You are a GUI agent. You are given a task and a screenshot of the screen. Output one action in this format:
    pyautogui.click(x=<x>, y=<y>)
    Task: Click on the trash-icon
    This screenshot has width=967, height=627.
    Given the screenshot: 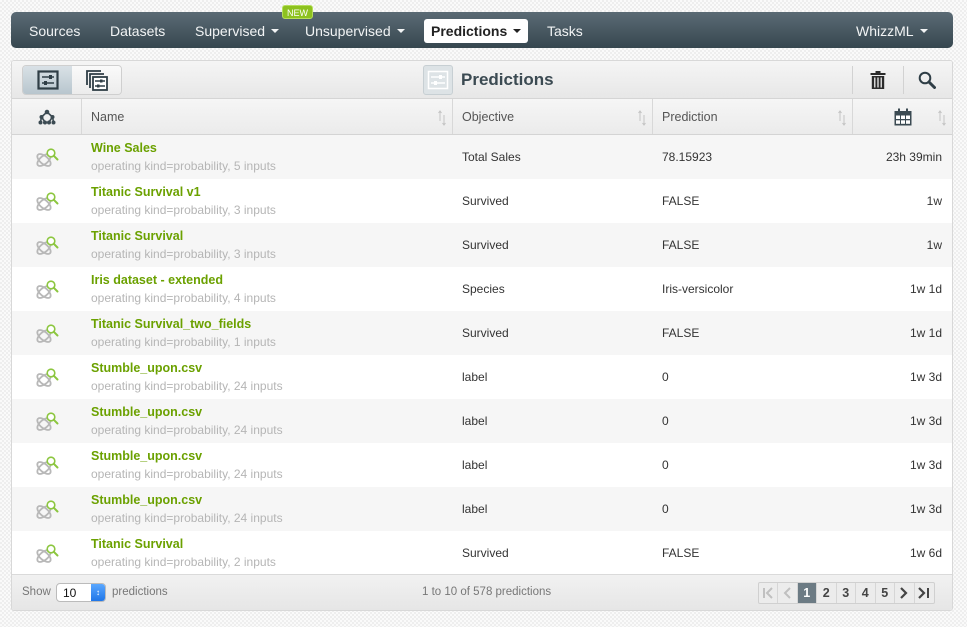 What is the action you would take?
    pyautogui.click(x=878, y=80)
    